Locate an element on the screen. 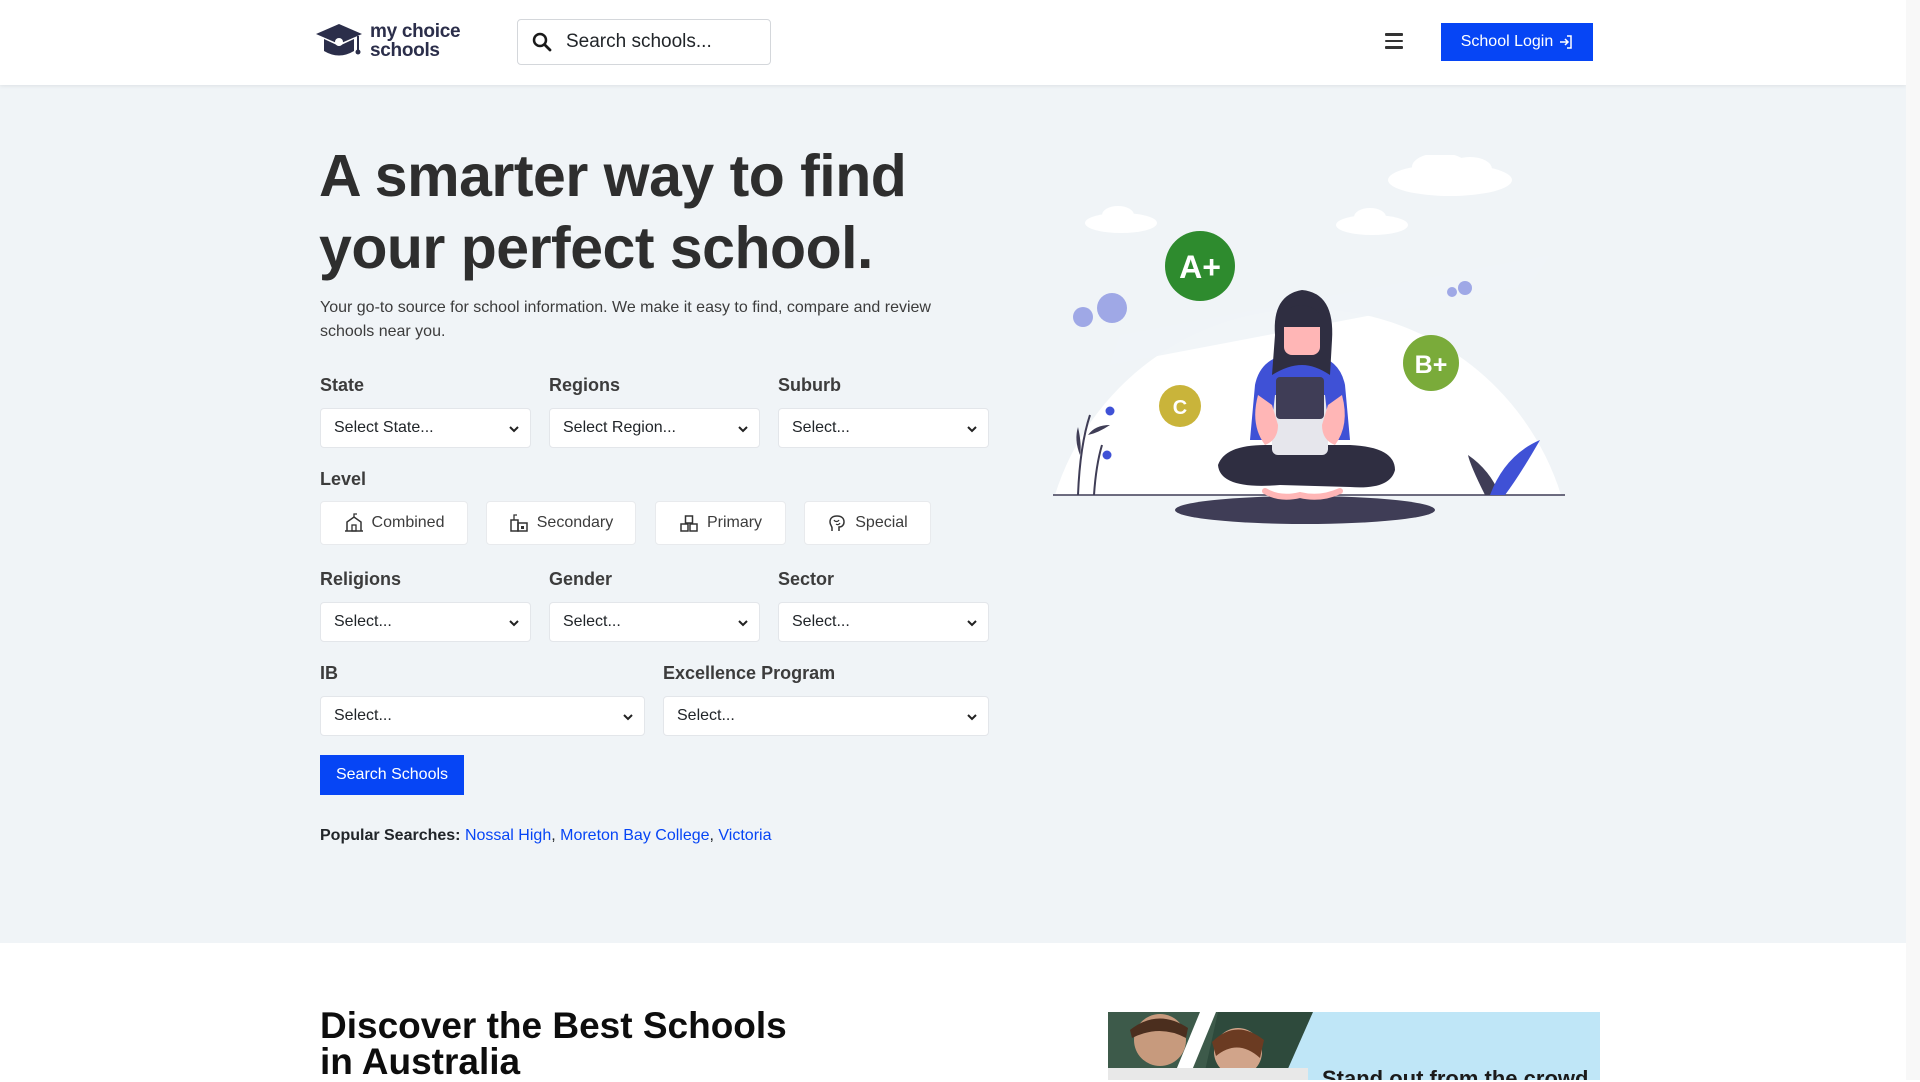 This screenshot has height=1082, width=1920. discover-title: Discover the Best Schools in Australia is located at coordinates (553, 1043).